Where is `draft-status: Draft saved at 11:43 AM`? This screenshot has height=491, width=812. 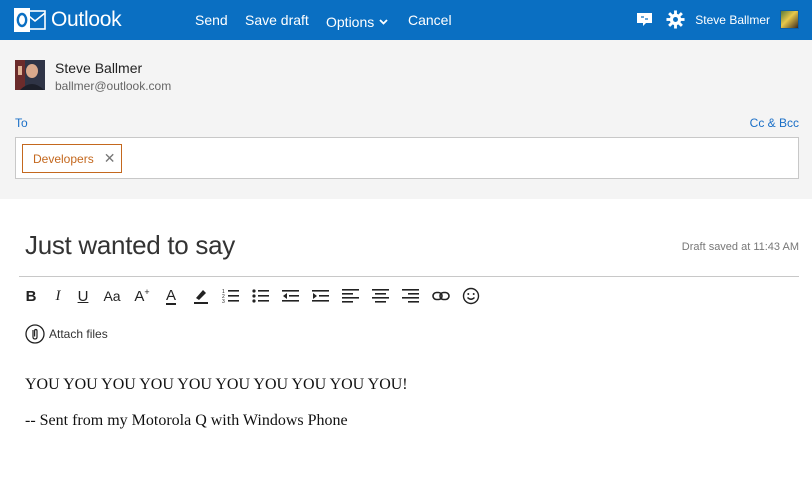
draft-status: Draft saved at 11:43 AM is located at coordinates (740, 247).